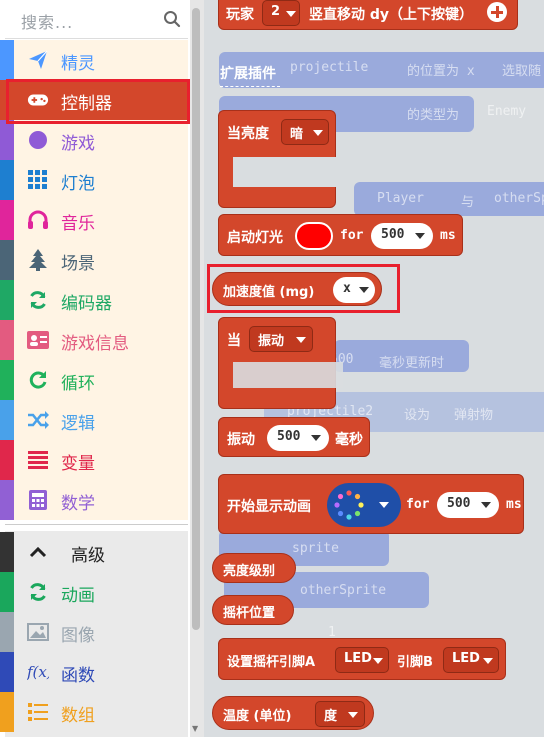  I want to click on show-animation-block: 开始显示动画 for 500 ms, so click(371, 504).